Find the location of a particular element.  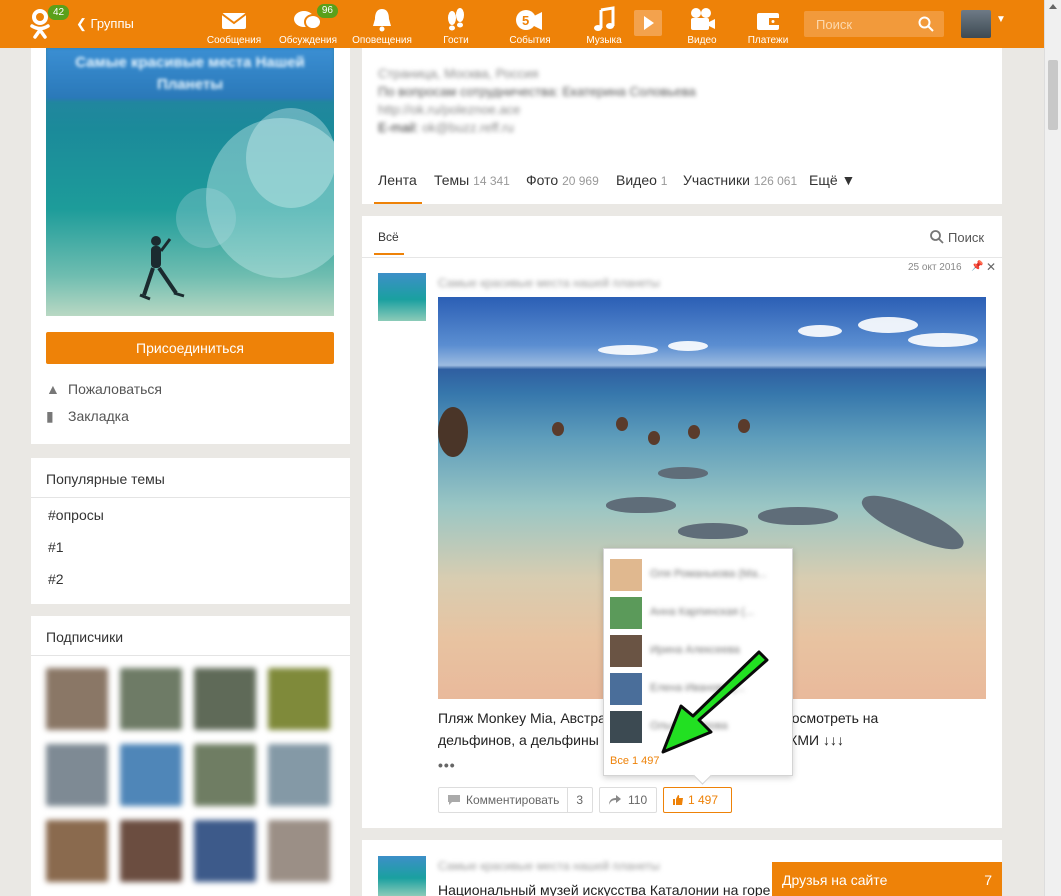

top-search-input is located at coordinates (859, 24).